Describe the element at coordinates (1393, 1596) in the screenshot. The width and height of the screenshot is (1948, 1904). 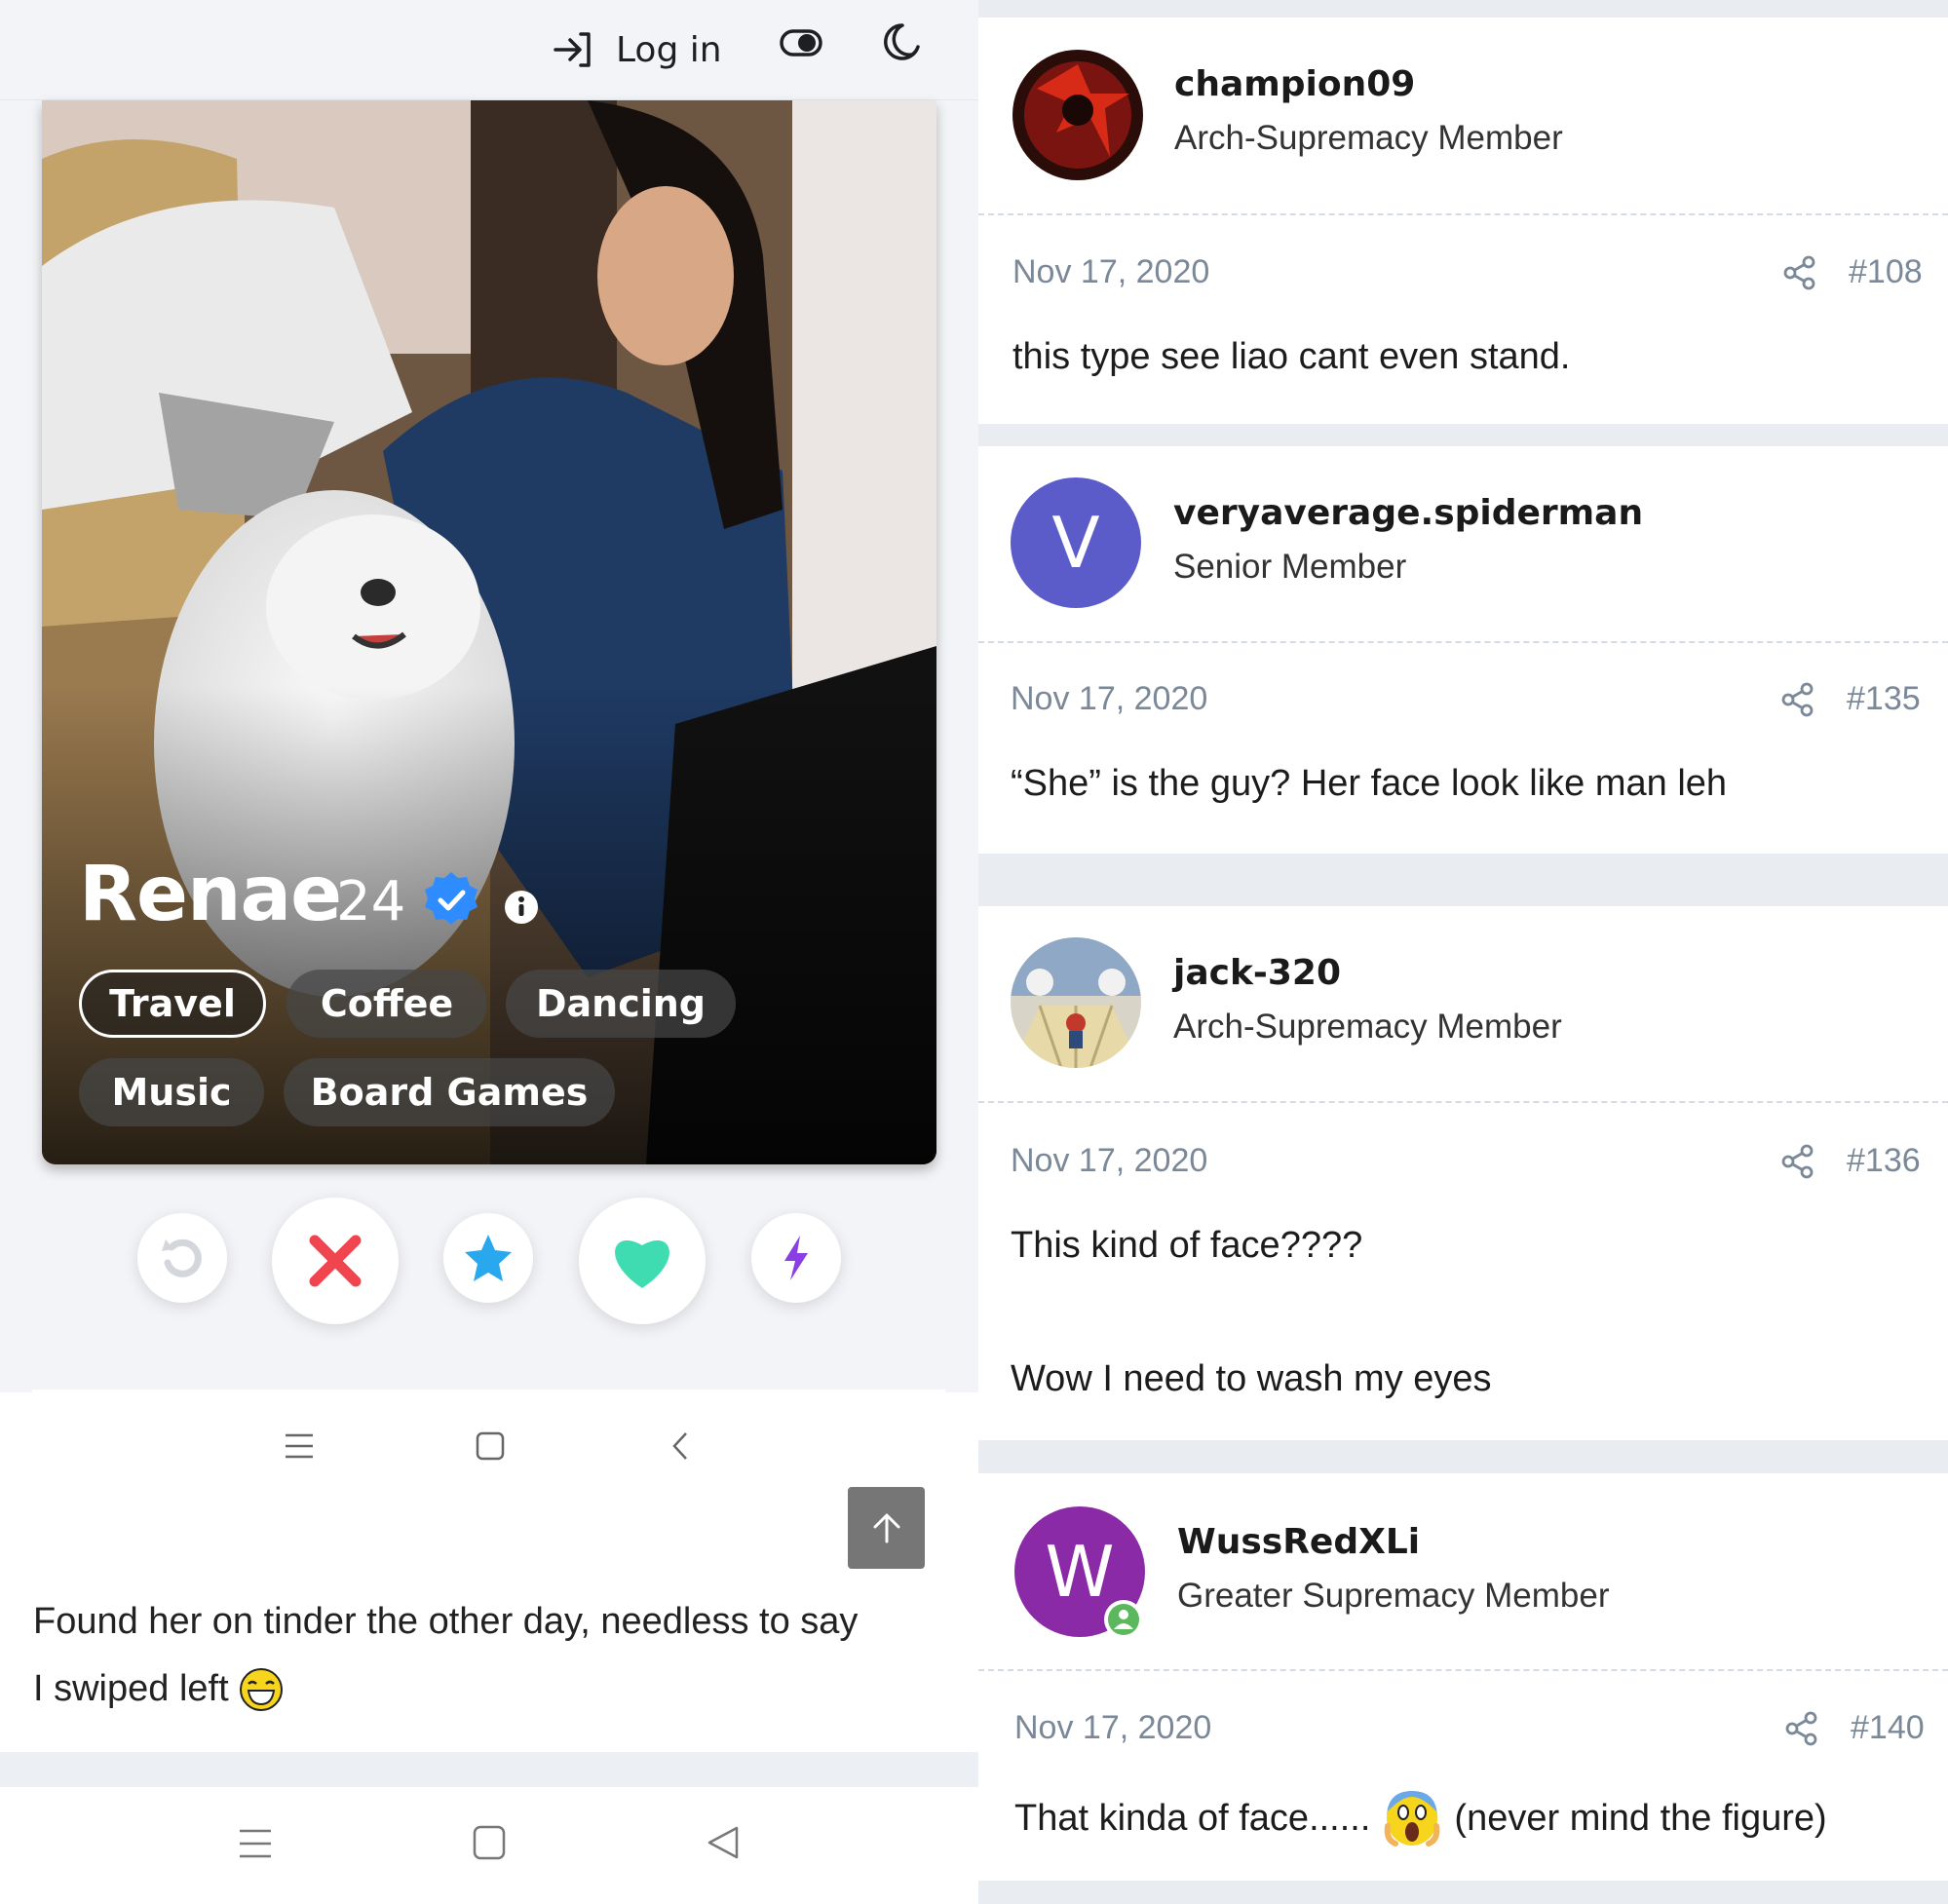
I see `user-title: Greater Supremacy Member` at that location.